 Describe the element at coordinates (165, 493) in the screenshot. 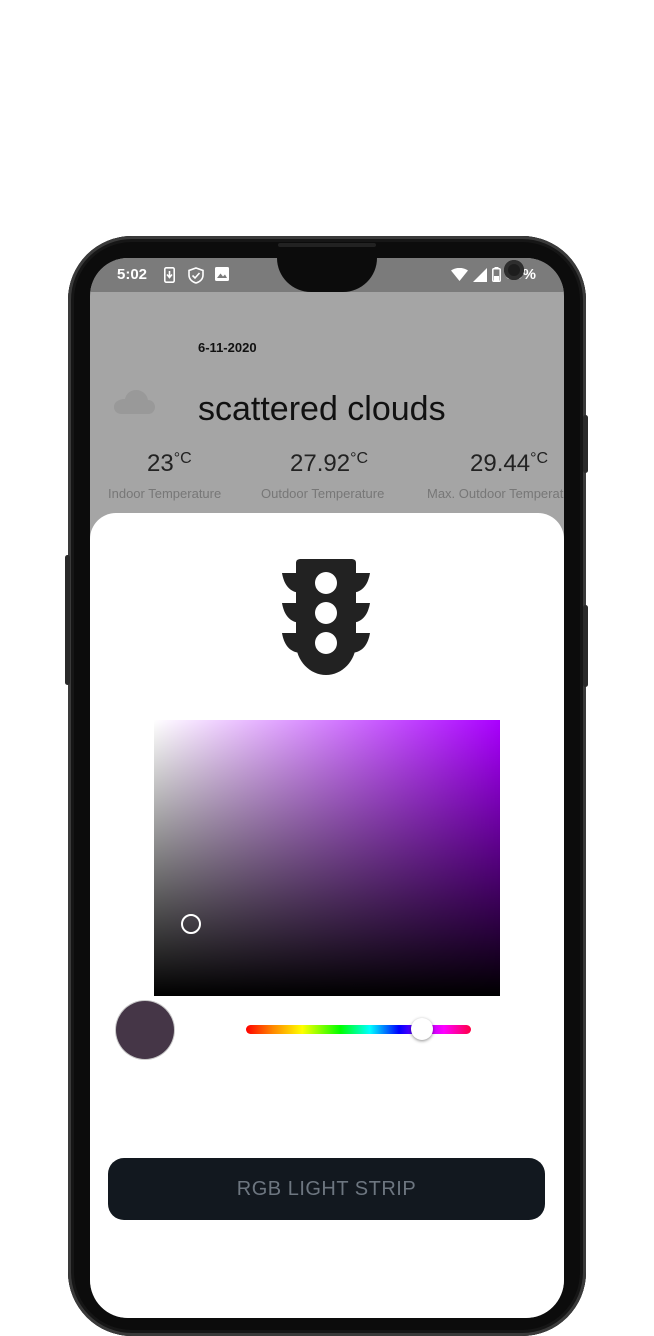

I see `indoor-temp-label: Indoor Temperature` at that location.